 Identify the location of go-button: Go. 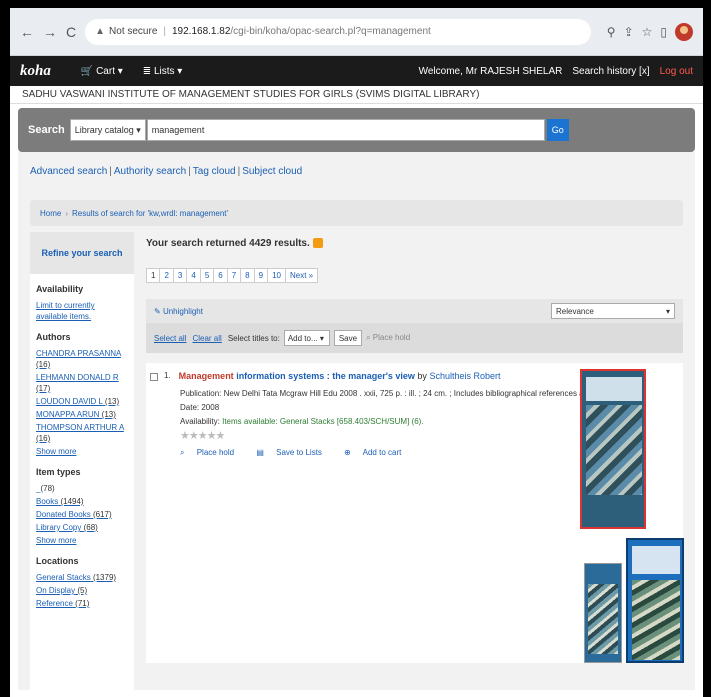
(557, 130).